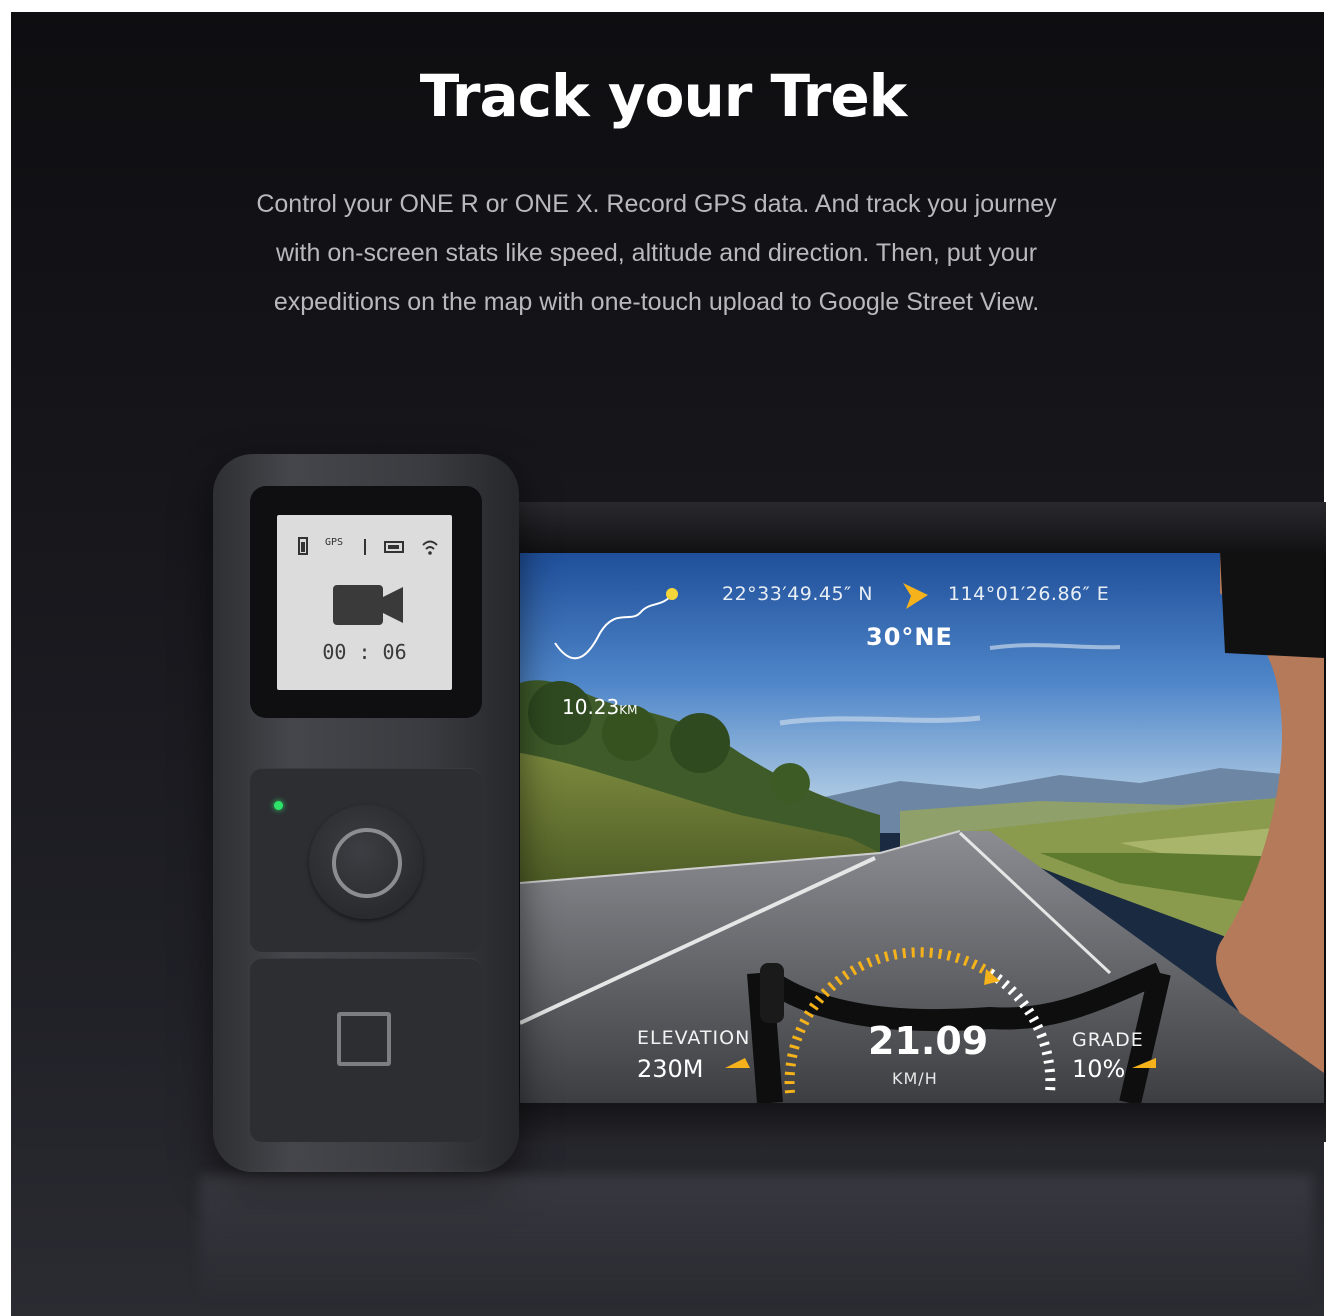 This screenshot has height=1316, width=1326. I want to click on lcd-gps-label: GPS, so click(334, 542).